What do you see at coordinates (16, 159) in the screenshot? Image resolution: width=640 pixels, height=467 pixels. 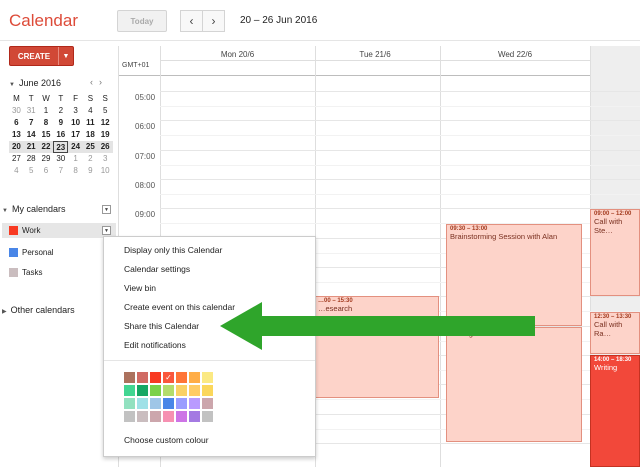 I see `mini-day: 27` at bounding box center [16, 159].